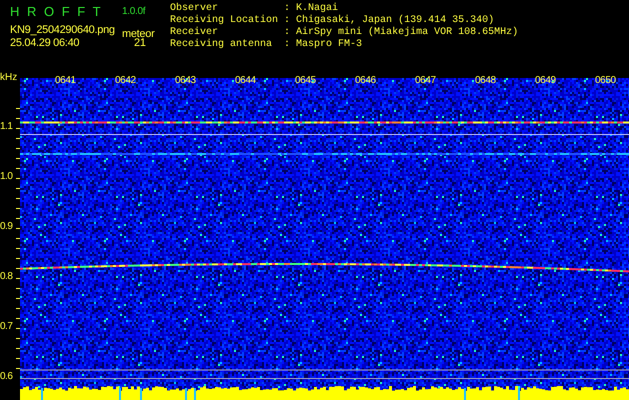 The height and width of the screenshot is (400, 629). What do you see at coordinates (65, 80) in the screenshot?
I see `time-label: 0641` at bounding box center [65, 80].